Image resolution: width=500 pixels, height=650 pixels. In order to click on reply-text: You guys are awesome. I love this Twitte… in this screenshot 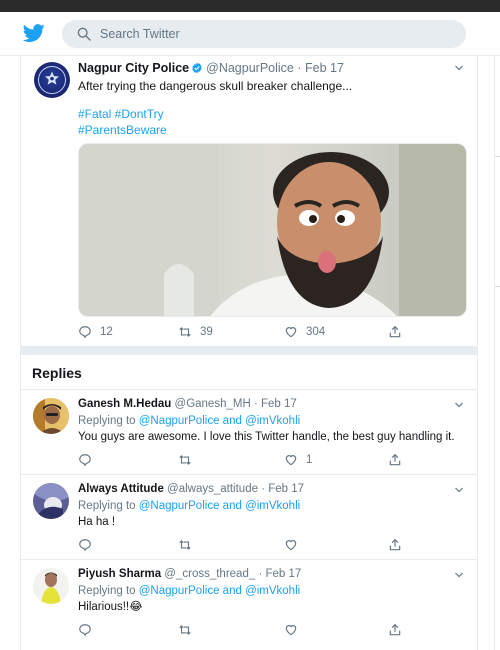, I will do `click(266, 437)`.